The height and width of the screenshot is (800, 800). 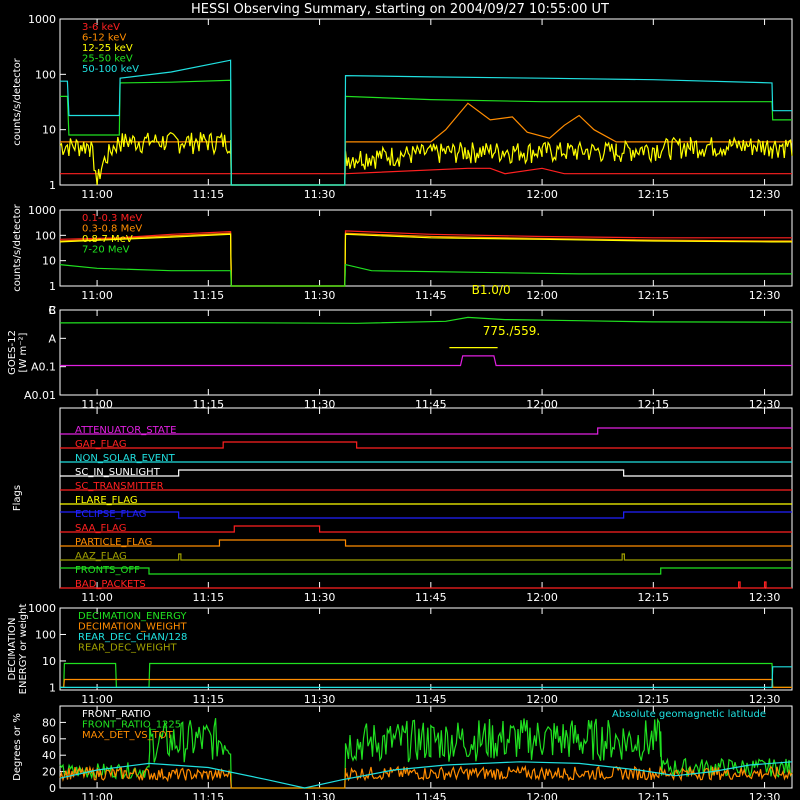 What do you see at coordinates (17, 747) in the screenshot?
I see `y-axis-label: Degrees or %` at bounding box center [17, 747].